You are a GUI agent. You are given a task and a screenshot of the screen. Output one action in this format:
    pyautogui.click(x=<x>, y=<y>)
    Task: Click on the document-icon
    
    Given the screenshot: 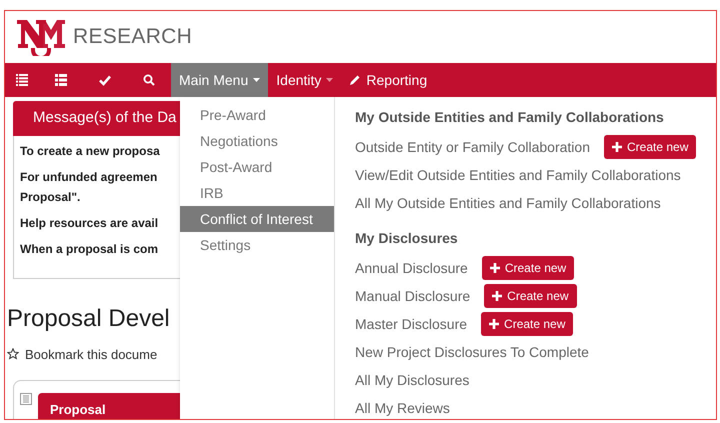 What is the action you would take?
    pyautogui.click(x=26, y=399)
    